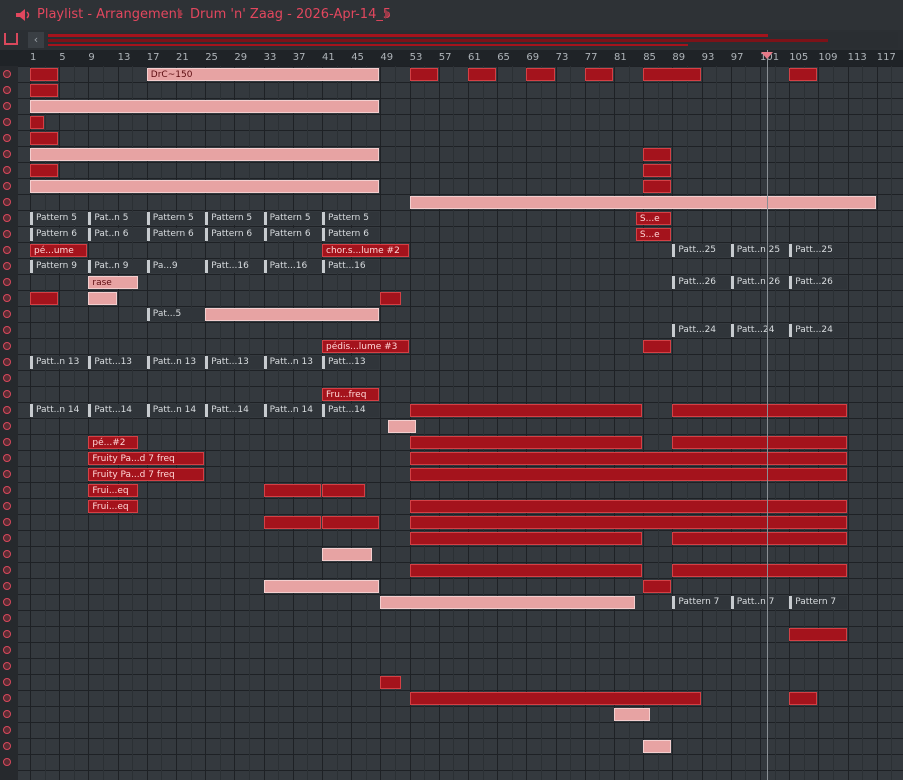  I want to click on pattern-title: Drum 'n' Zaag - 2026-Apr-14_5, so click(290, 14).